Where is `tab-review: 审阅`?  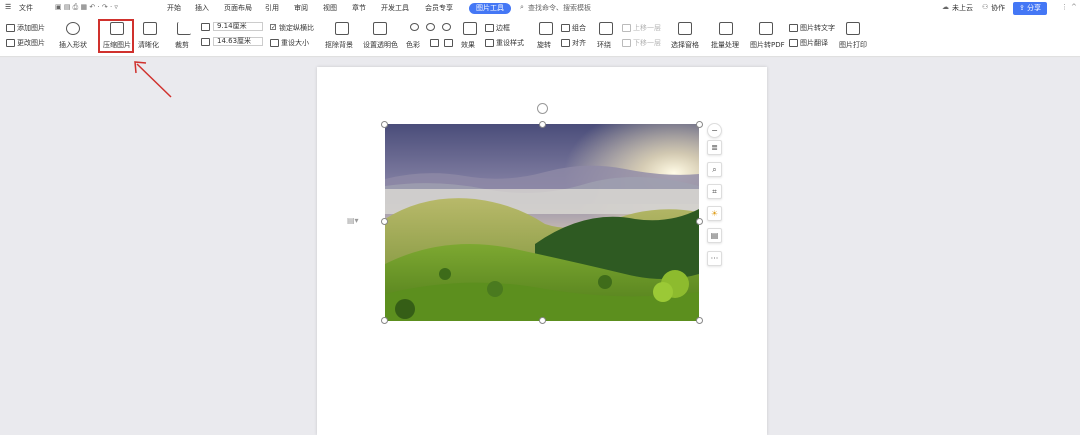
tab-review: 审阅 is located at coordinates (301, 8).